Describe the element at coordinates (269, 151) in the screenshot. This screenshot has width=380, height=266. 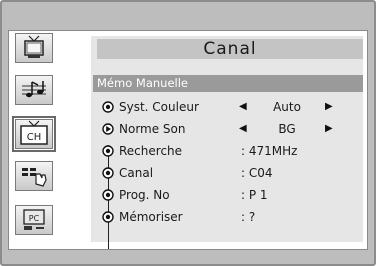
I see `row-value: : 471MHz` at that location.